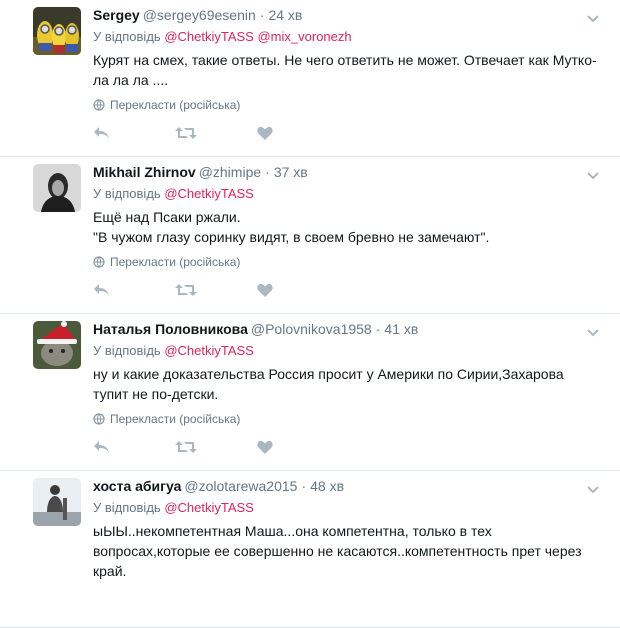 The height and width of the screenshot is (628, 620). What do you see at coordinates (291, 172) in the screenshot?
I see `timestamp: 37 хв` at bounding box center [291, 172].